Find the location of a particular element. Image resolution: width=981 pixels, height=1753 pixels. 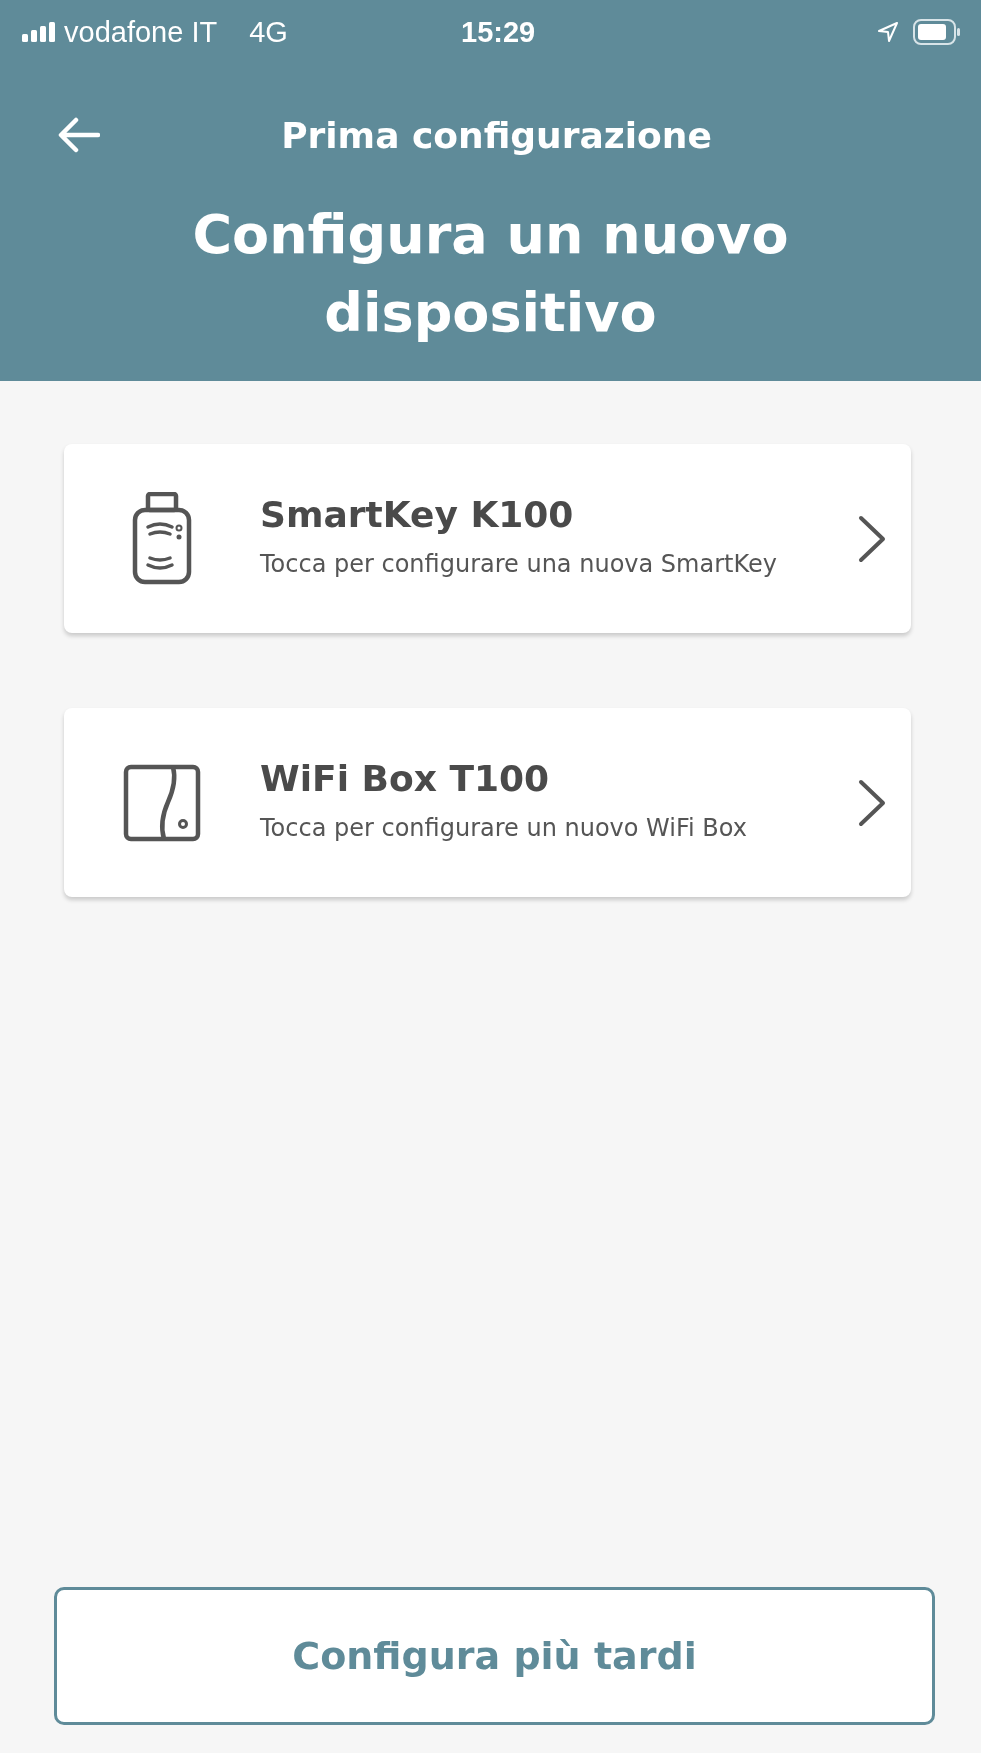

wall-box-icon is located at coordinates (162, 802).